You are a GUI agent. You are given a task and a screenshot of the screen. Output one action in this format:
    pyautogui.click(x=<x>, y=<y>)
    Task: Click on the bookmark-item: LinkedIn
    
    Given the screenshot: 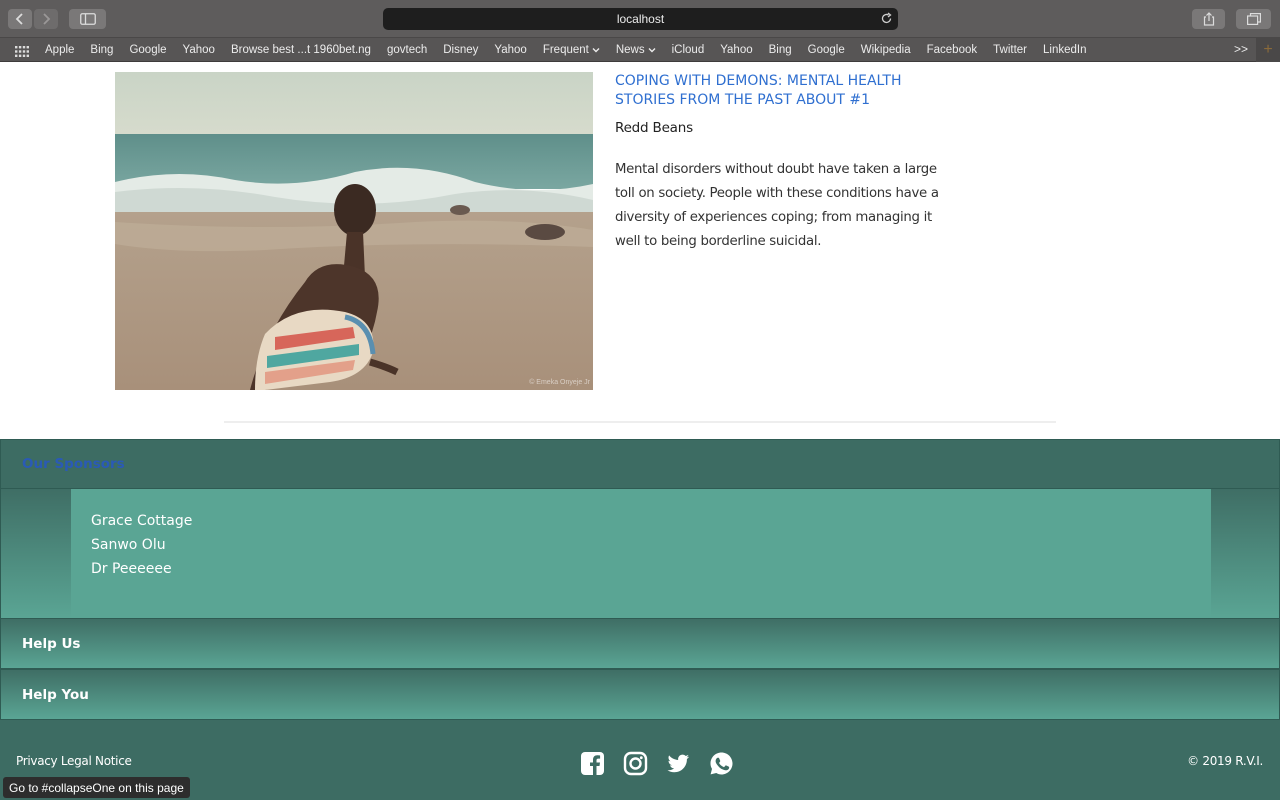 What is the action you would take?
    pyautogui.click(x=1064, y=50)
    